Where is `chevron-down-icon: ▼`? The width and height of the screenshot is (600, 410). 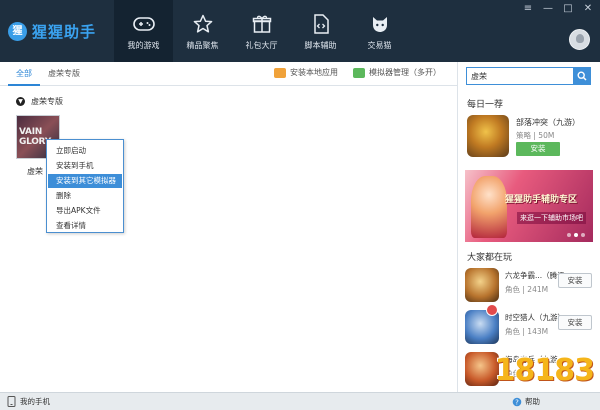 chevron-down-icon: ▼ is located at coordinates (20, 101).